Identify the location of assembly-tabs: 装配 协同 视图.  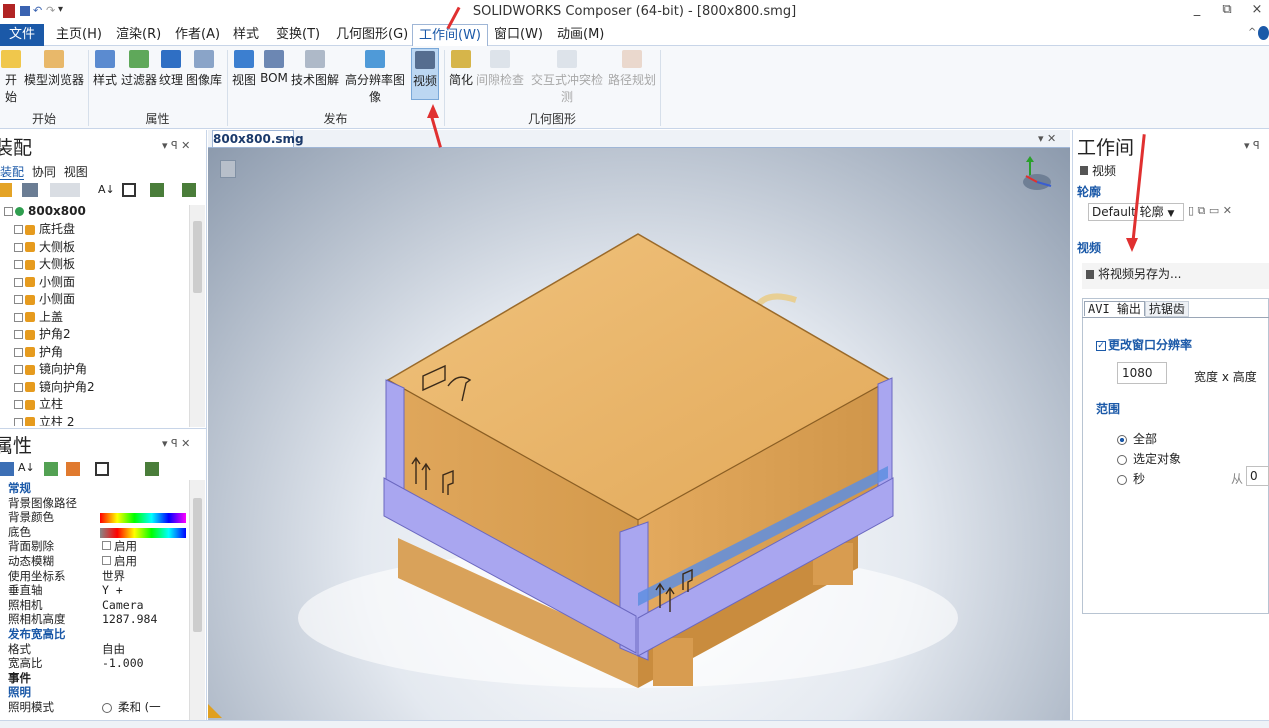
(44, 171).